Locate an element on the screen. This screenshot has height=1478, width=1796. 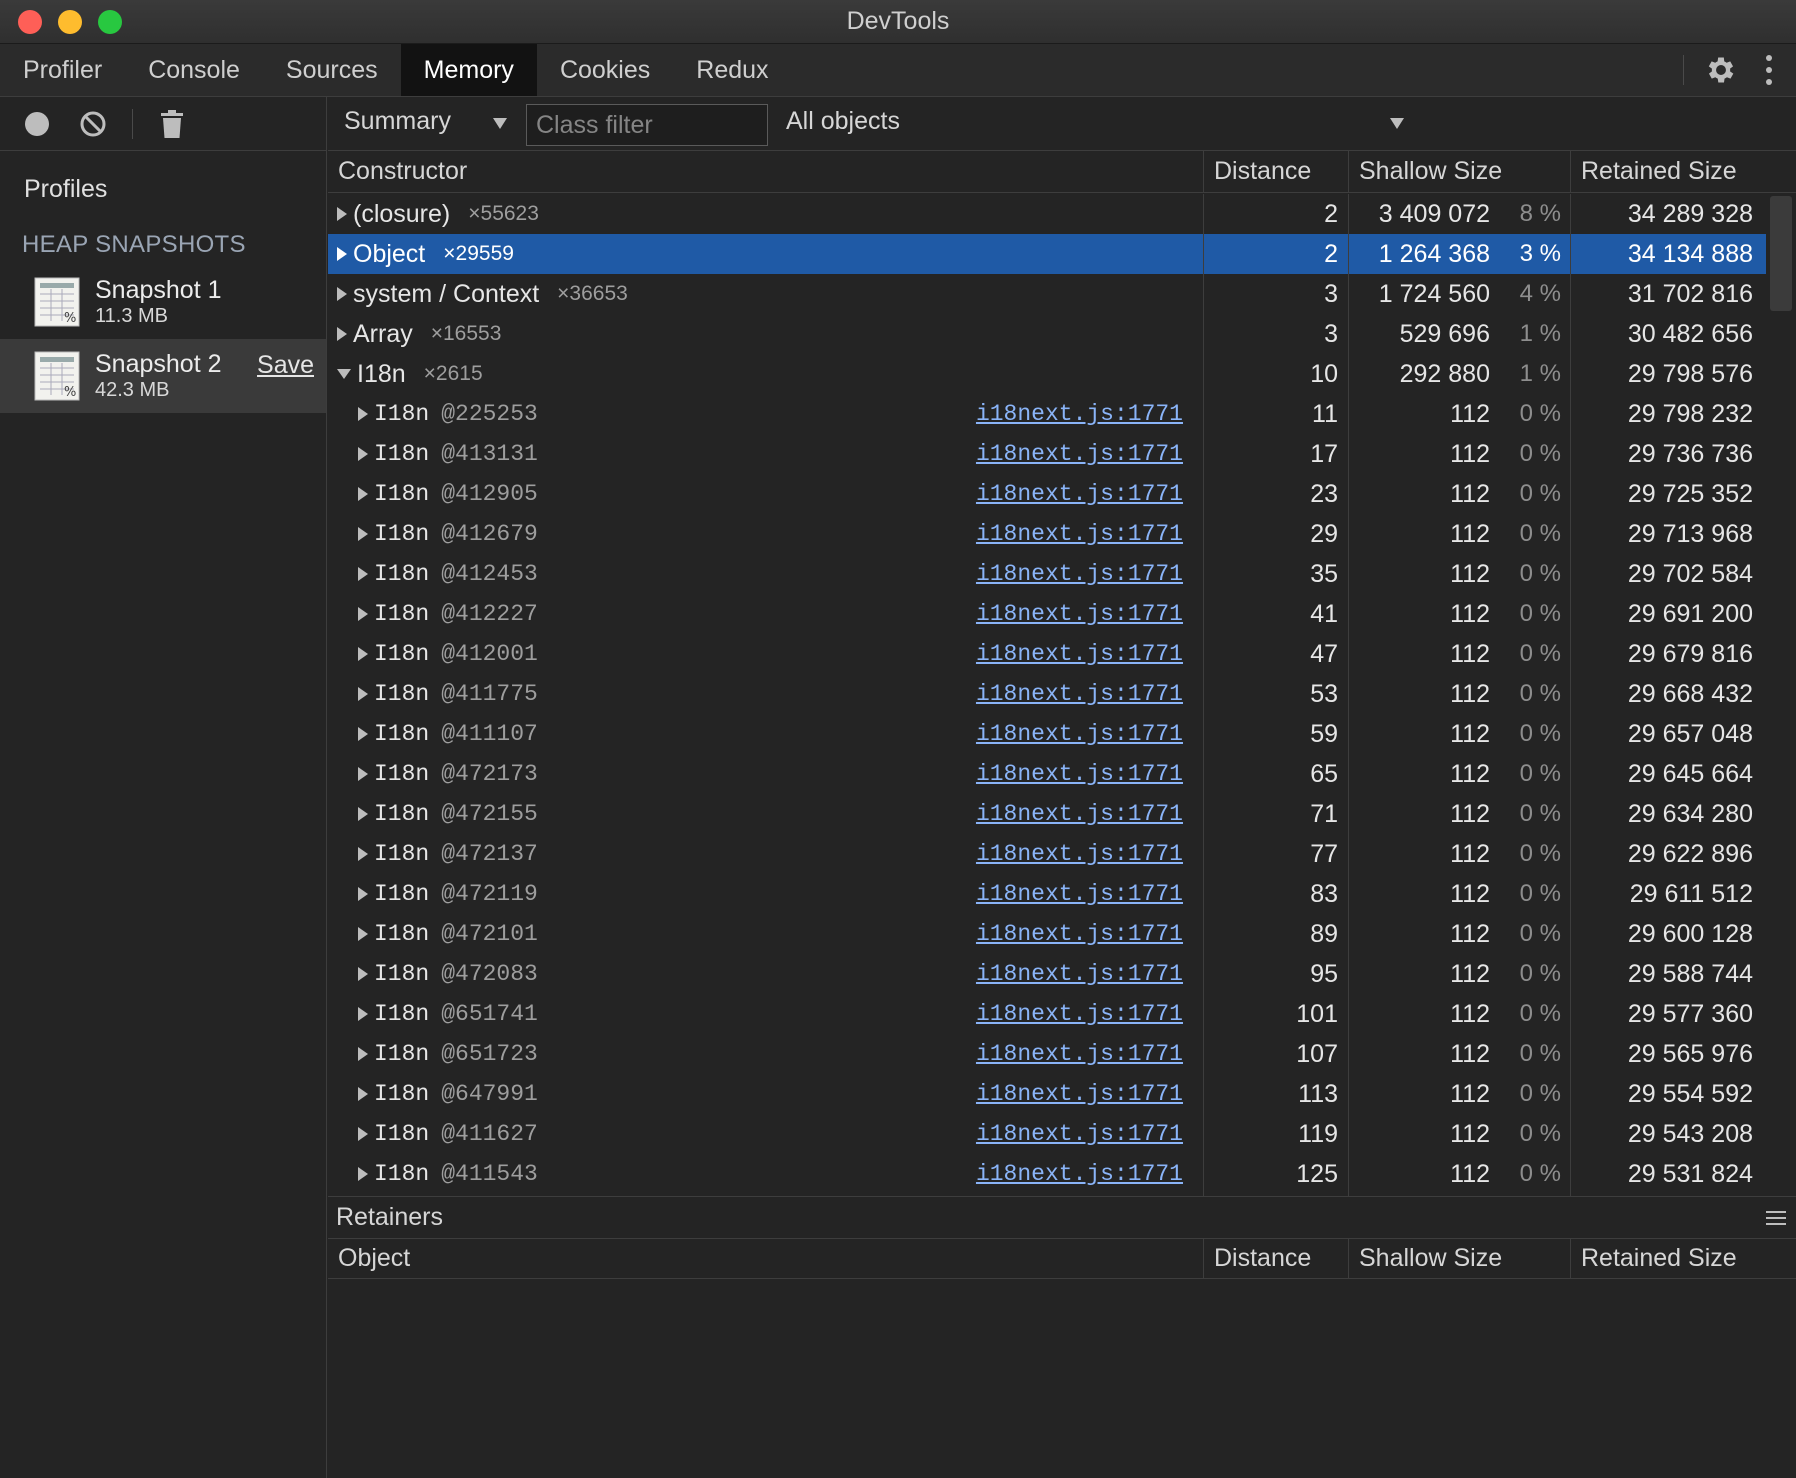
tab-redux: Redux is located at coordinates (732, 70).